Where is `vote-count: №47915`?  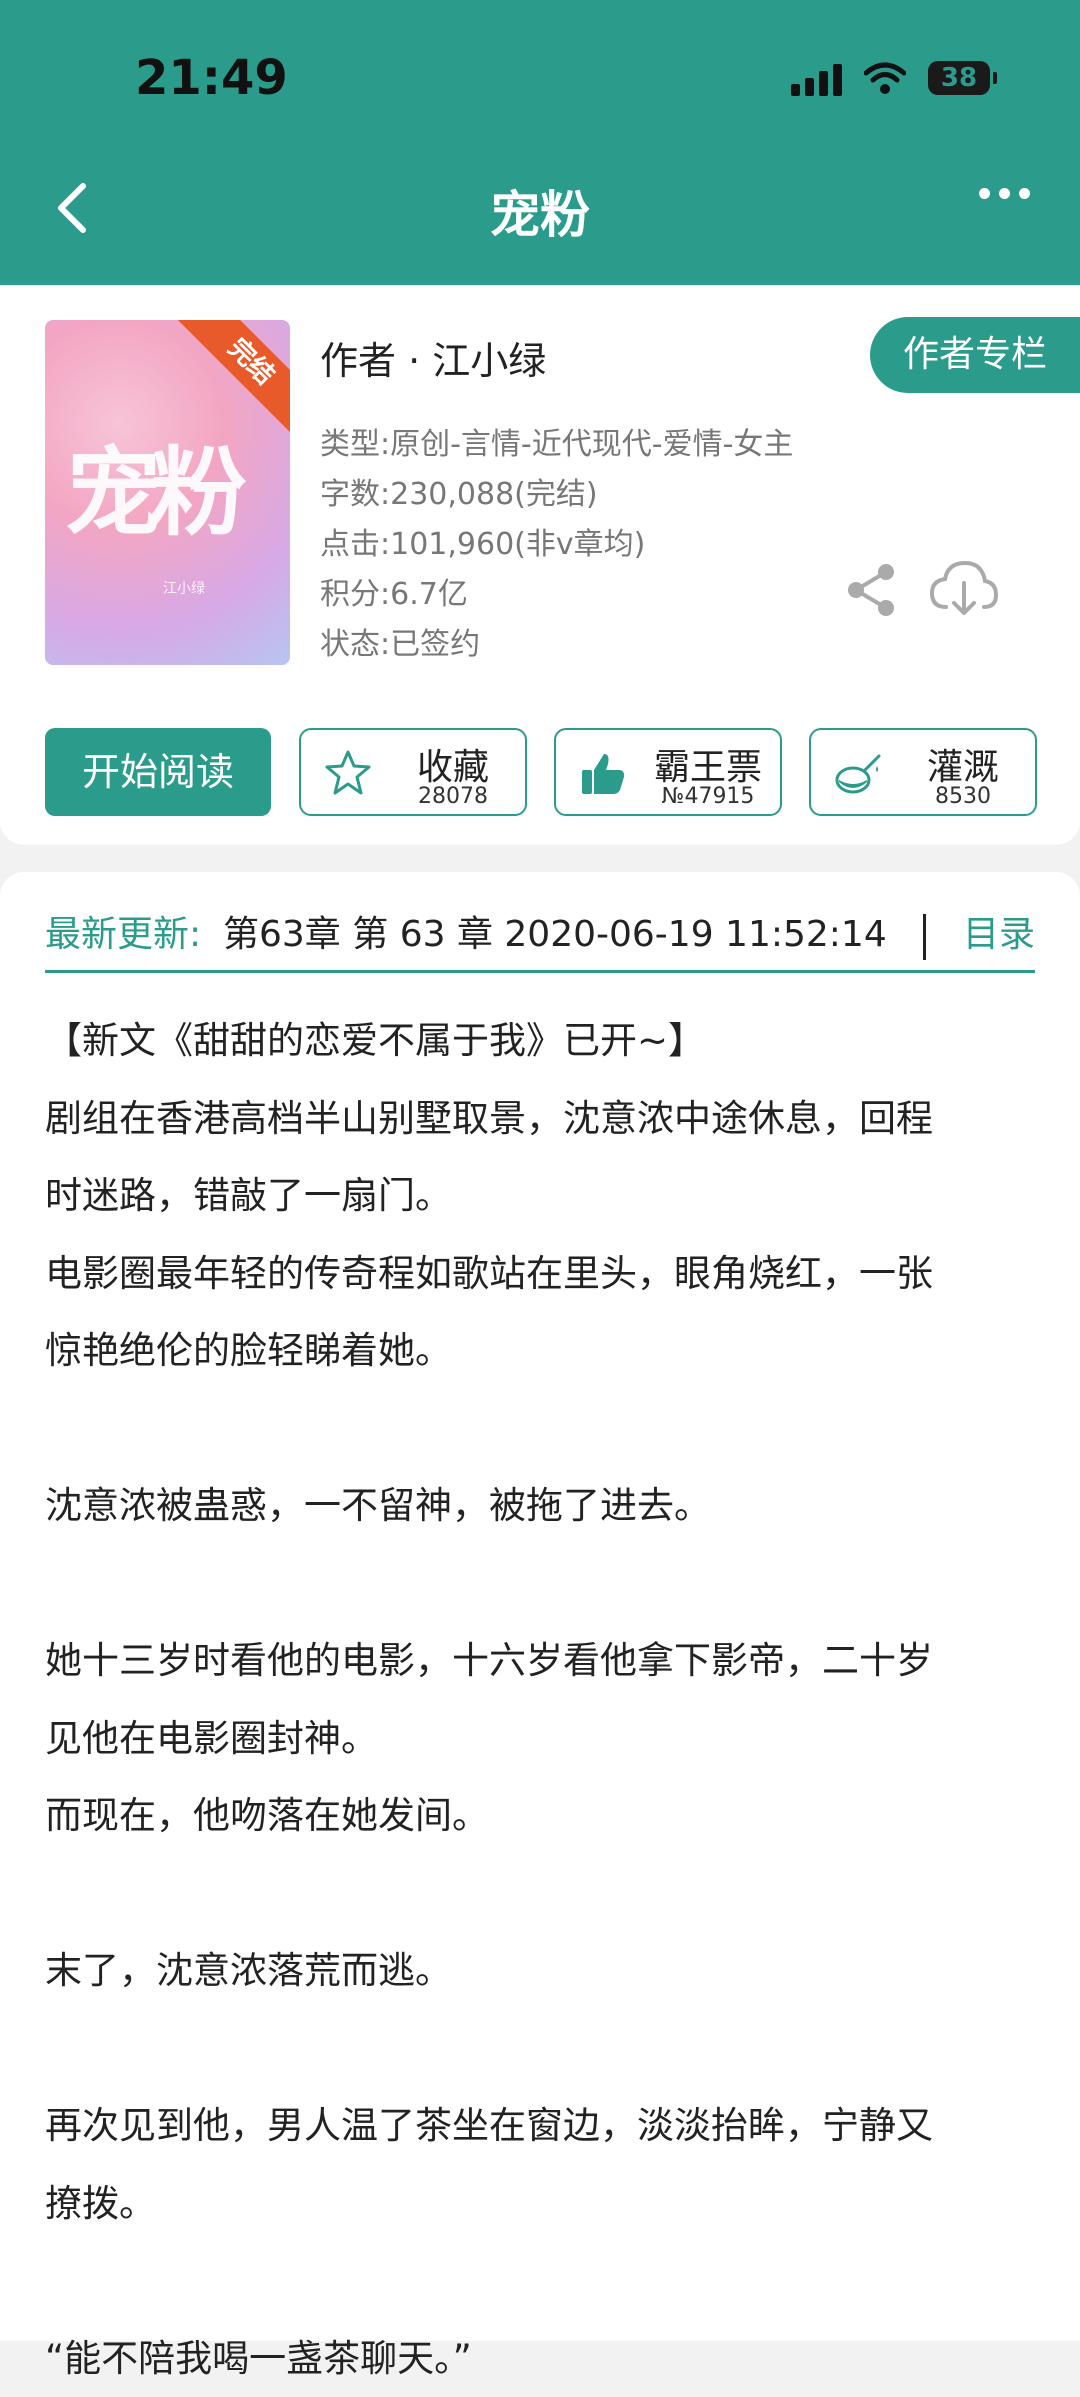 vote-count: №47915 is located at coordinates (708, 796).